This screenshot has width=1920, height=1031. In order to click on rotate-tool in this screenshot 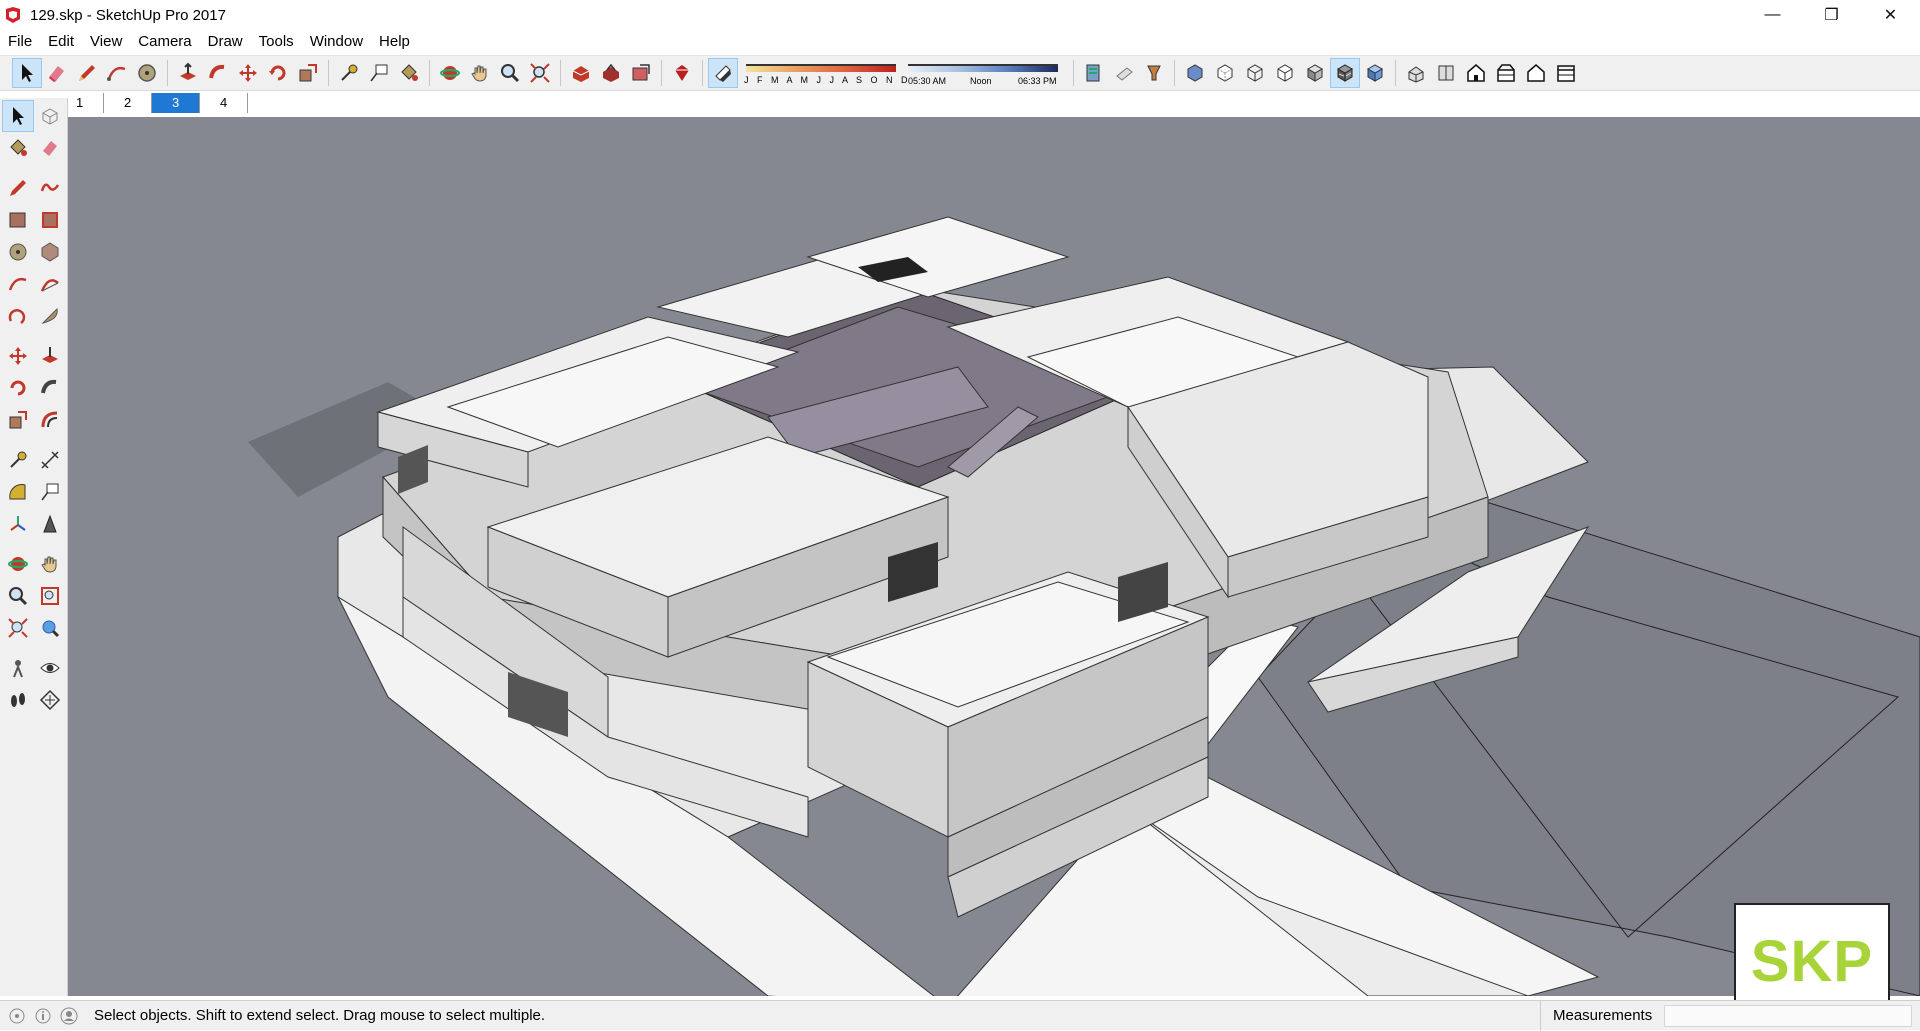, I will do `click(18, 388)`.